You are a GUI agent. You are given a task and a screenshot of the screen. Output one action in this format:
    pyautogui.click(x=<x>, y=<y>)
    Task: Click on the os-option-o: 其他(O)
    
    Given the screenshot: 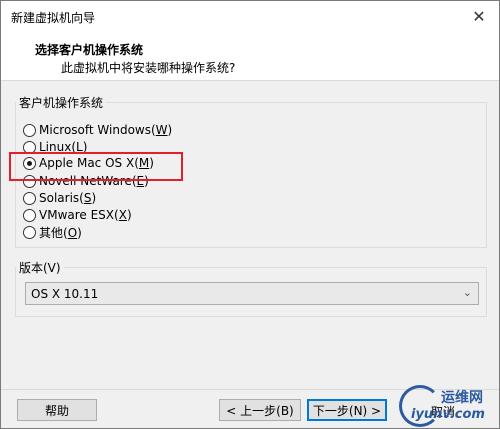 What is the action you would take?
    pyautogui.click(x=52, y=232)
    